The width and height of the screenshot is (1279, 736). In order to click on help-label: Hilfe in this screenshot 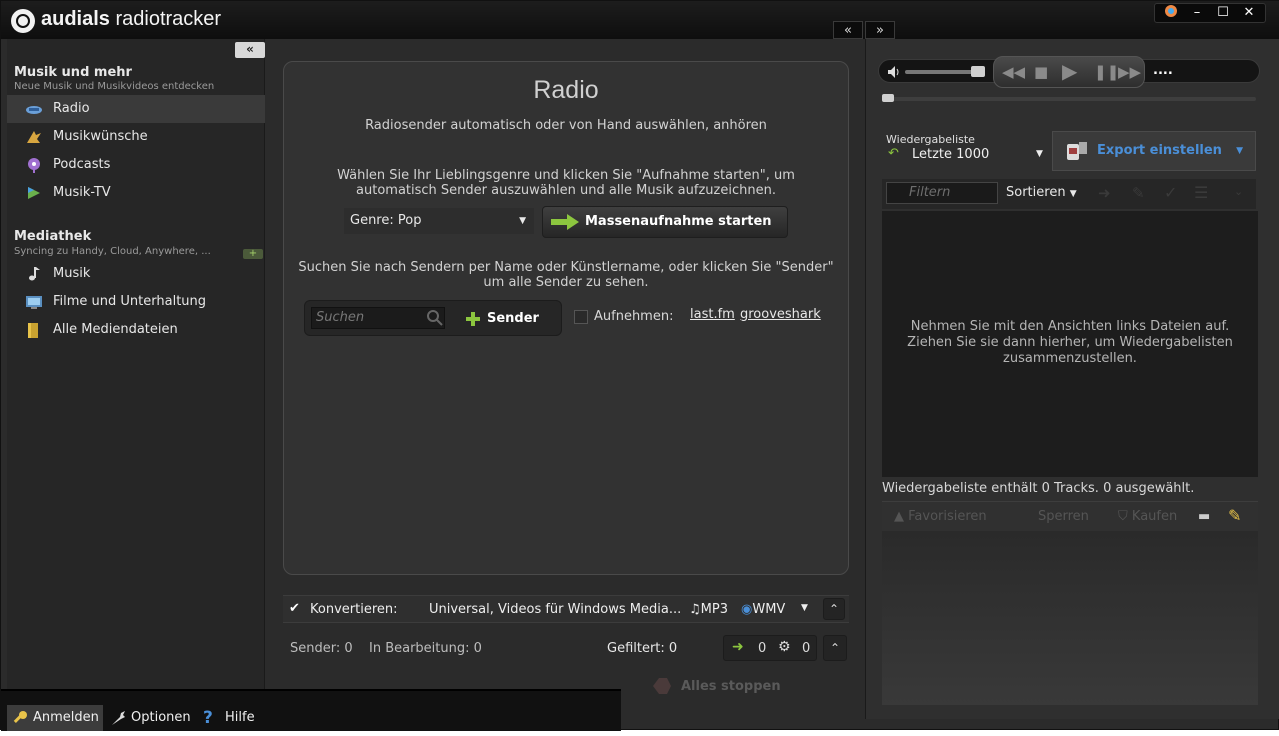, I will do `click(240, 717)`.